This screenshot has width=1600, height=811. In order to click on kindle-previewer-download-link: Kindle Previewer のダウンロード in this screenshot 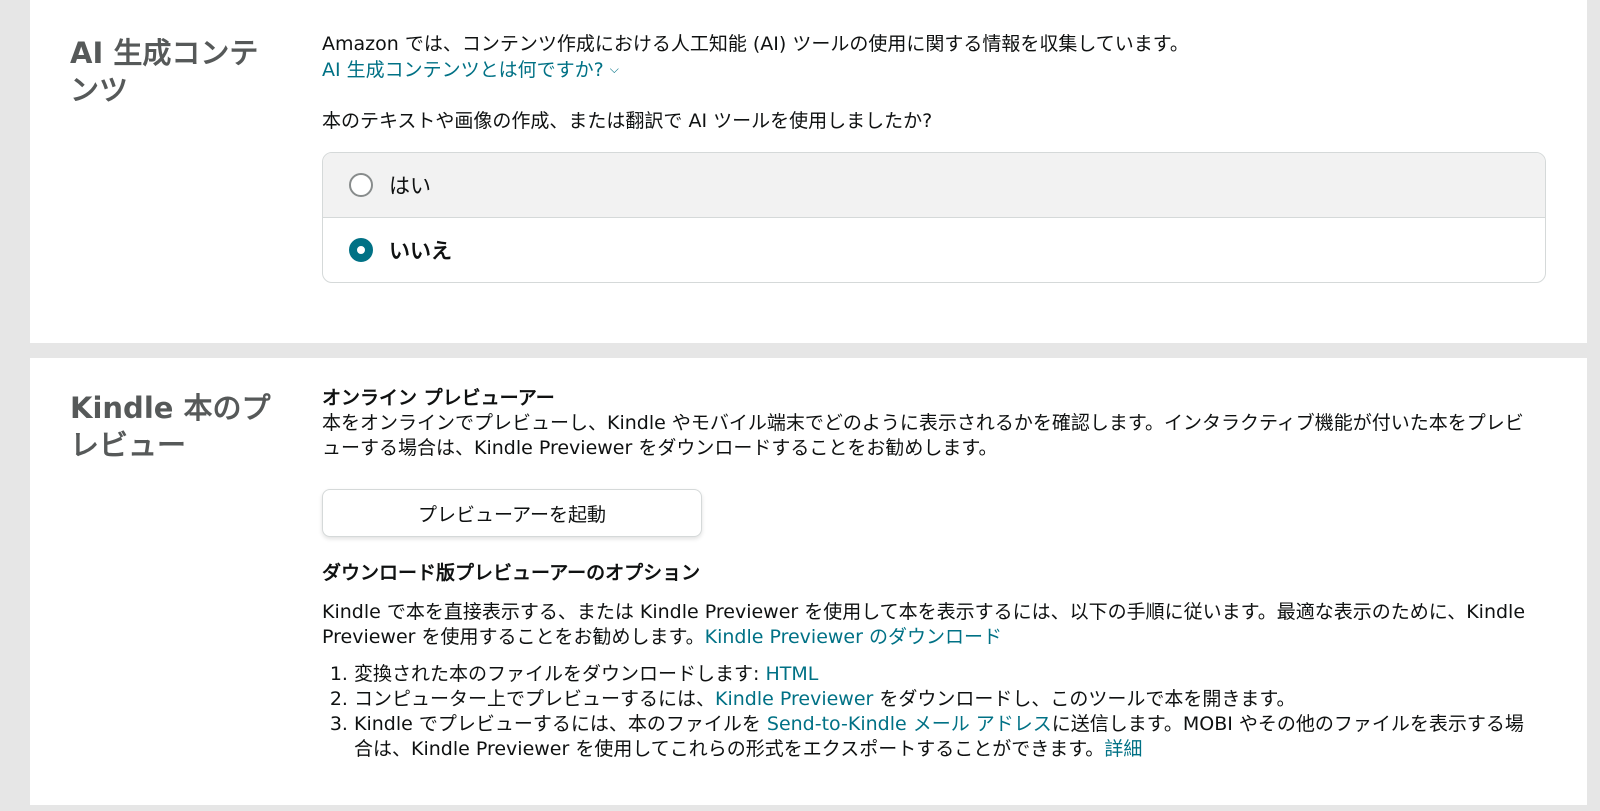, I will do `click(853, 637)`.